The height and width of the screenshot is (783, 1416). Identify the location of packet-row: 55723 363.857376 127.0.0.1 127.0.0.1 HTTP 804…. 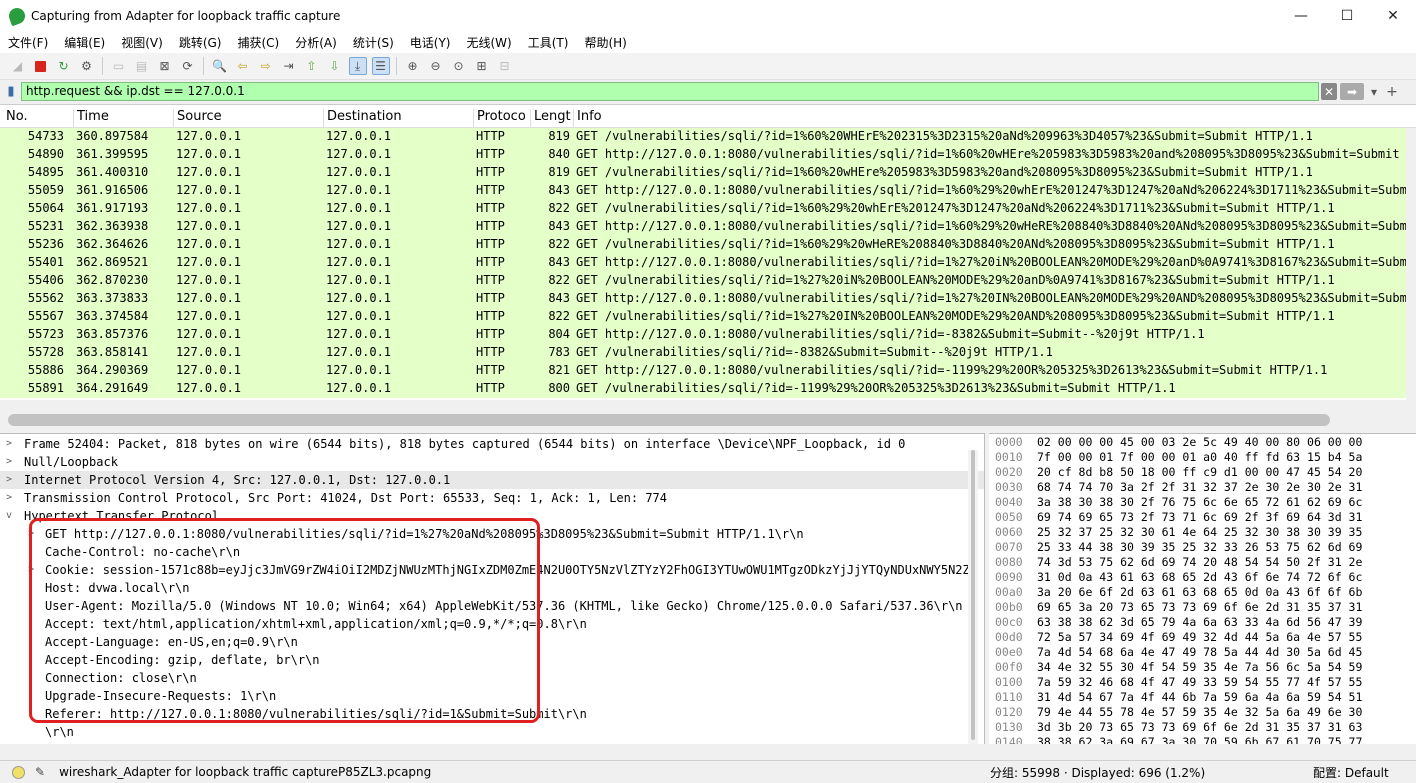
(708, 335).